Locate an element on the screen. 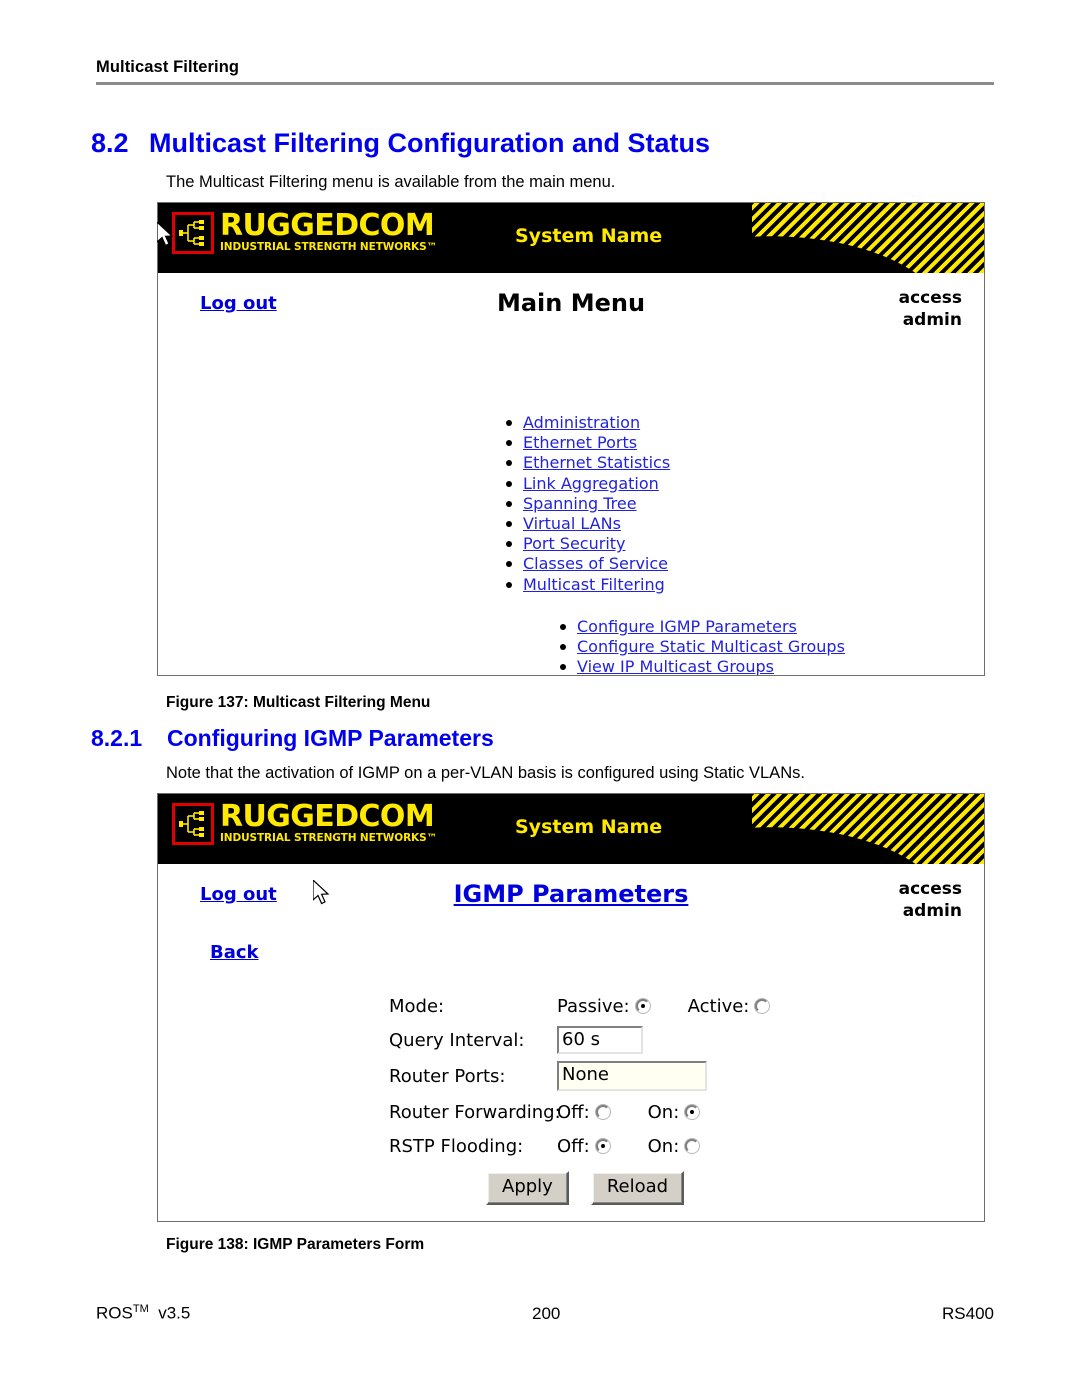  submenu-link-configure-igmp-parameters: Configure IGMP Parameters is located at coordinates (687, 626).